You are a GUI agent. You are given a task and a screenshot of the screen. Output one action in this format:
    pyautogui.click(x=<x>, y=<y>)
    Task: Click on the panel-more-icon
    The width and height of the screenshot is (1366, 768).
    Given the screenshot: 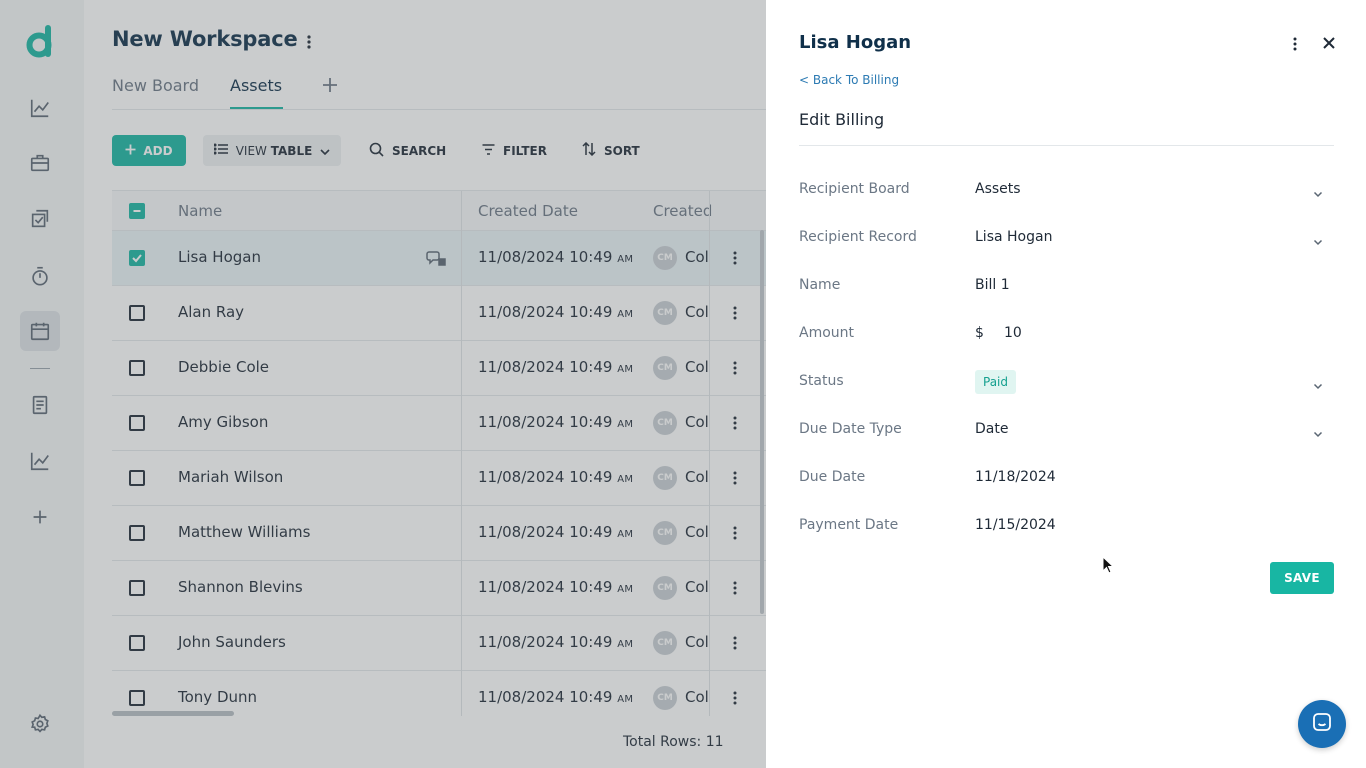 What is the action you would take?
    pyautogui.click(x=1295, y=44)
    